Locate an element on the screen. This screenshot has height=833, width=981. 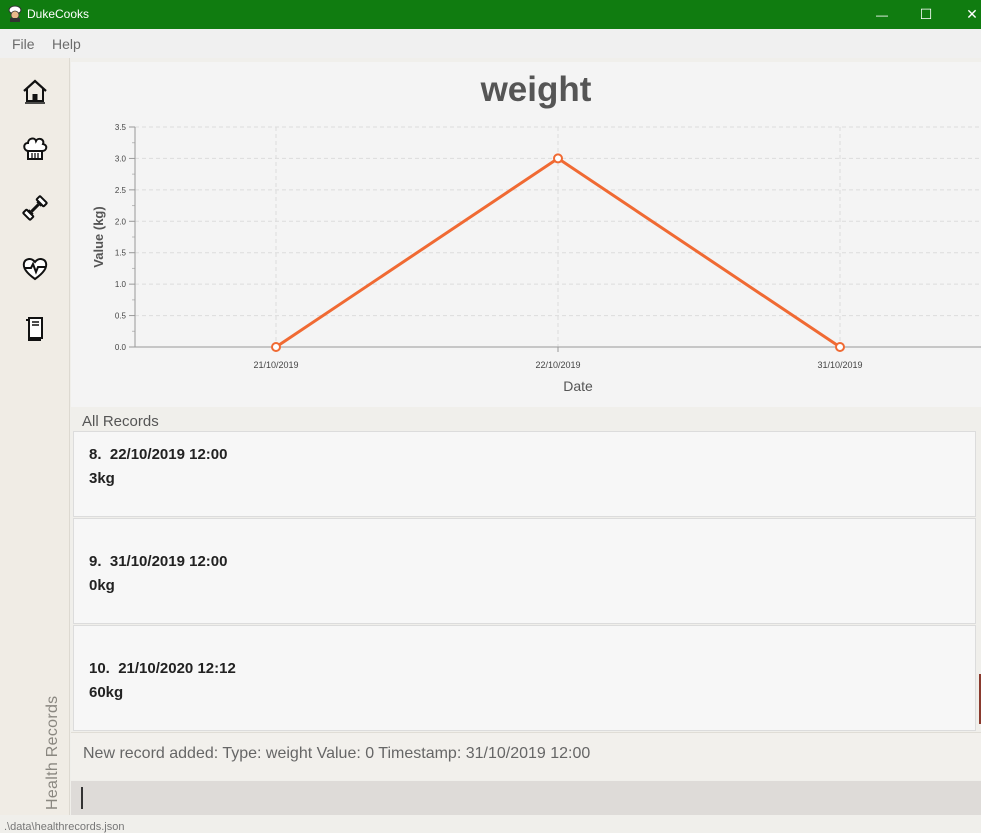
x-axis-label: Date is located at coordinates (578, 386).